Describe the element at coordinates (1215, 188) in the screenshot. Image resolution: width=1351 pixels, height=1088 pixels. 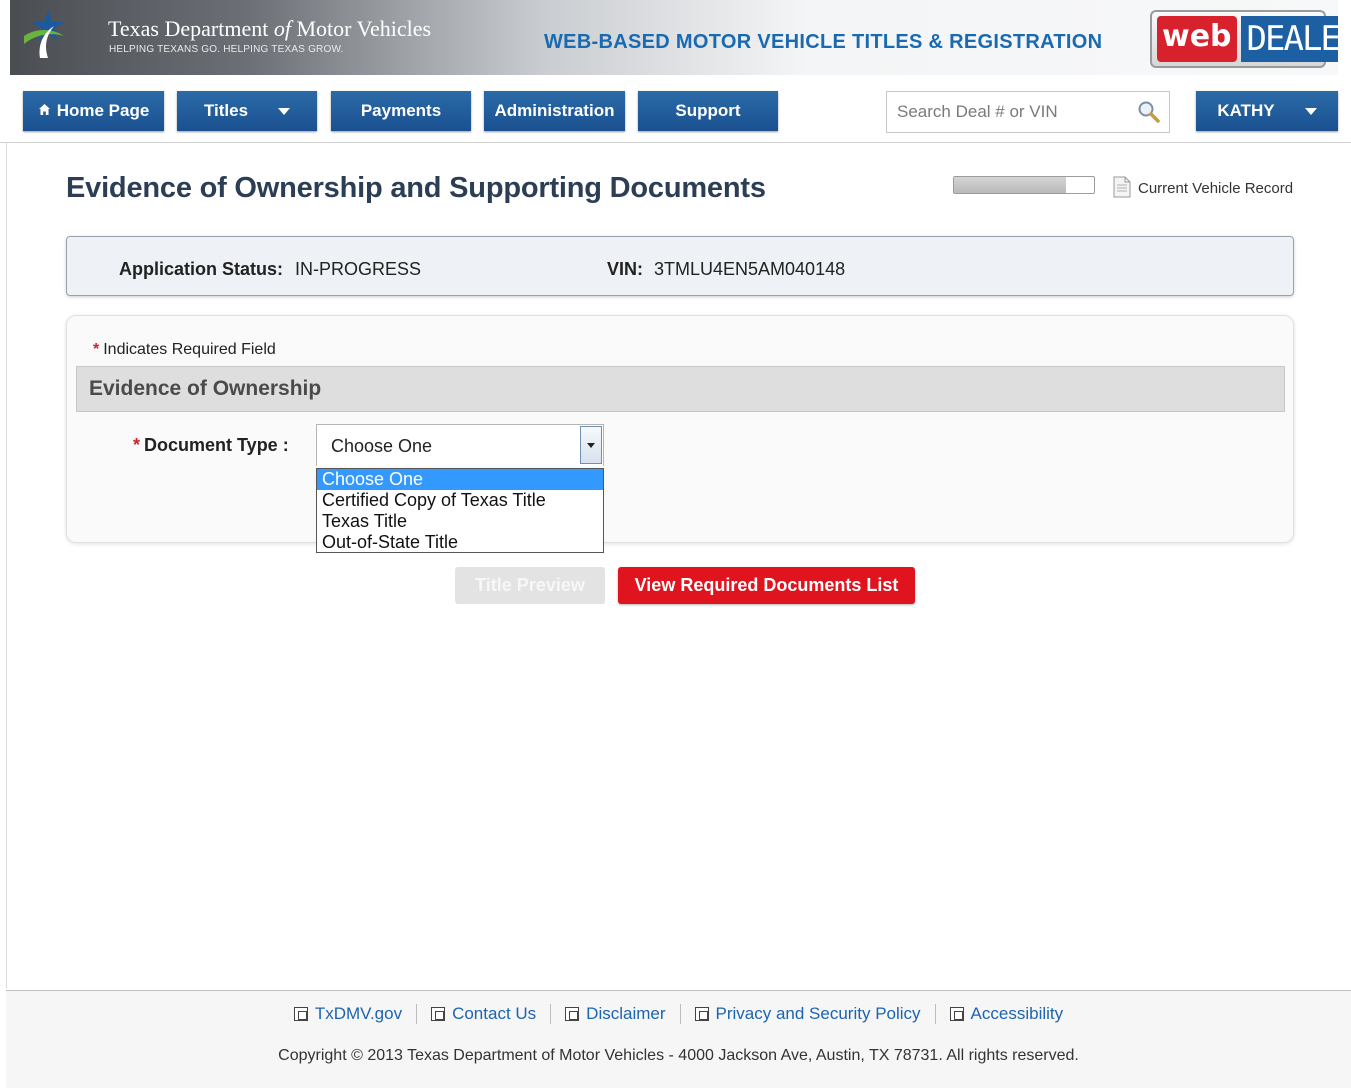
I see `current-vehicle-record-link: Current Vehicle Record` at that location.